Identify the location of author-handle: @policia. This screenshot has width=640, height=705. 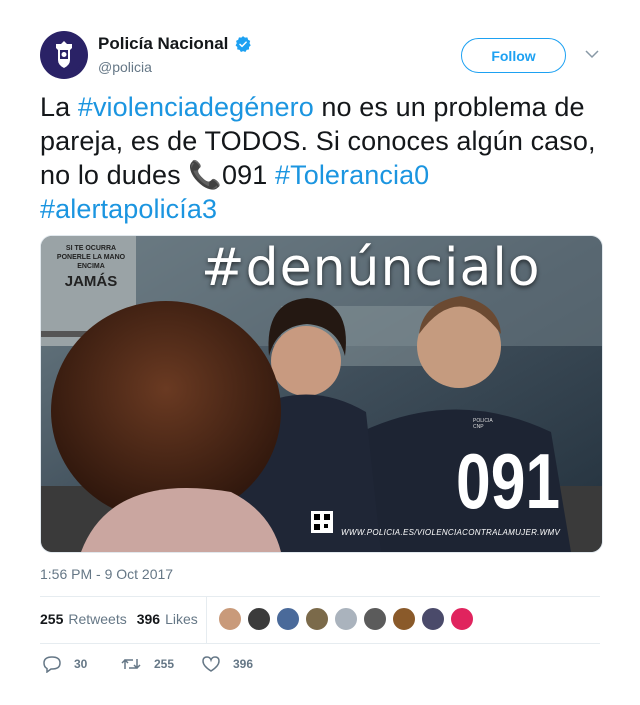
(125, 67).